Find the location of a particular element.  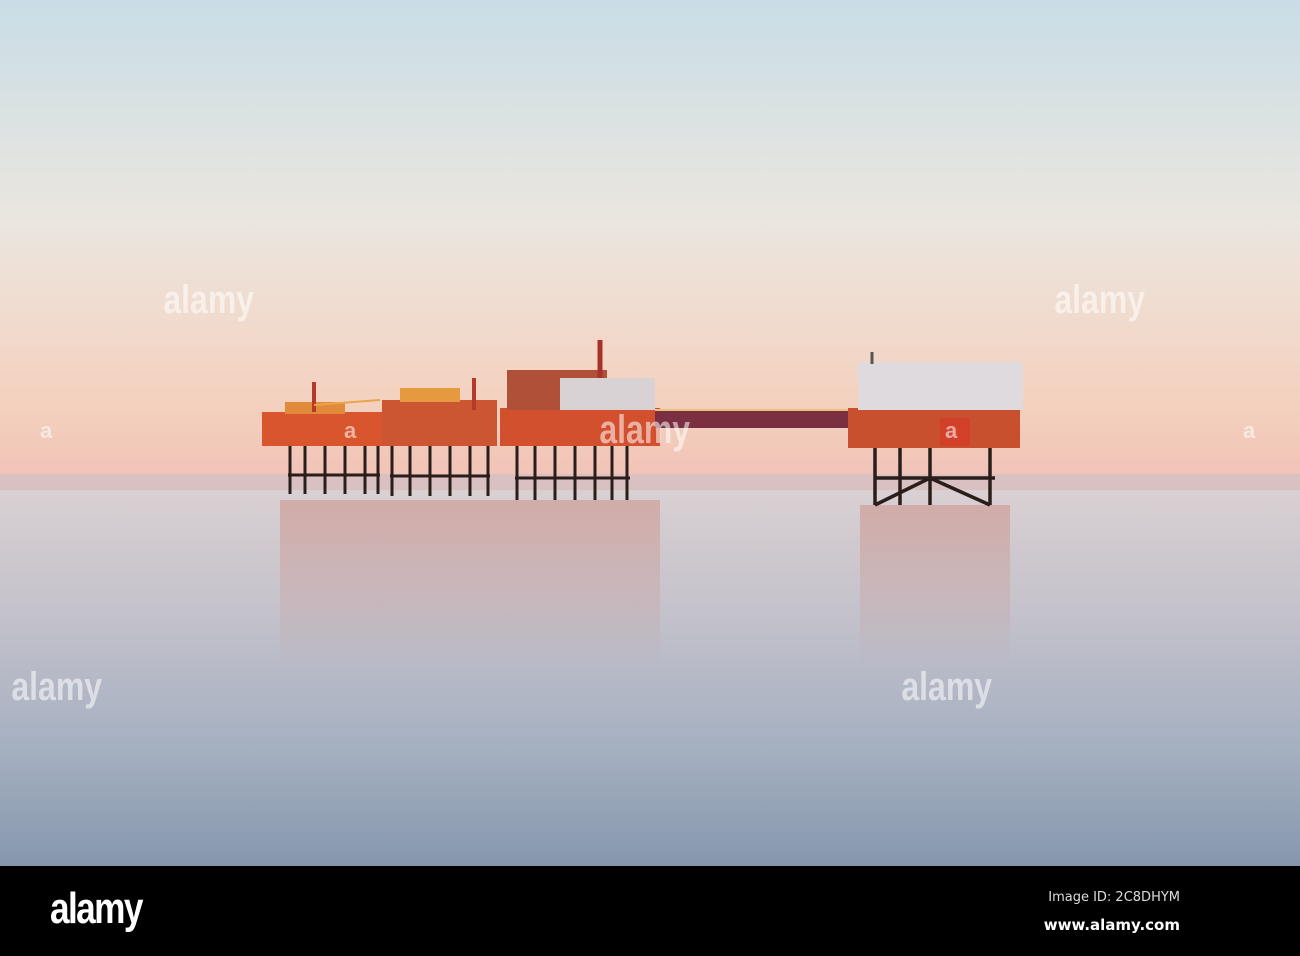

footer-bar: alamy Image ID: 2C8DHYM www.alamy.com is located at coordinates (650, 911).